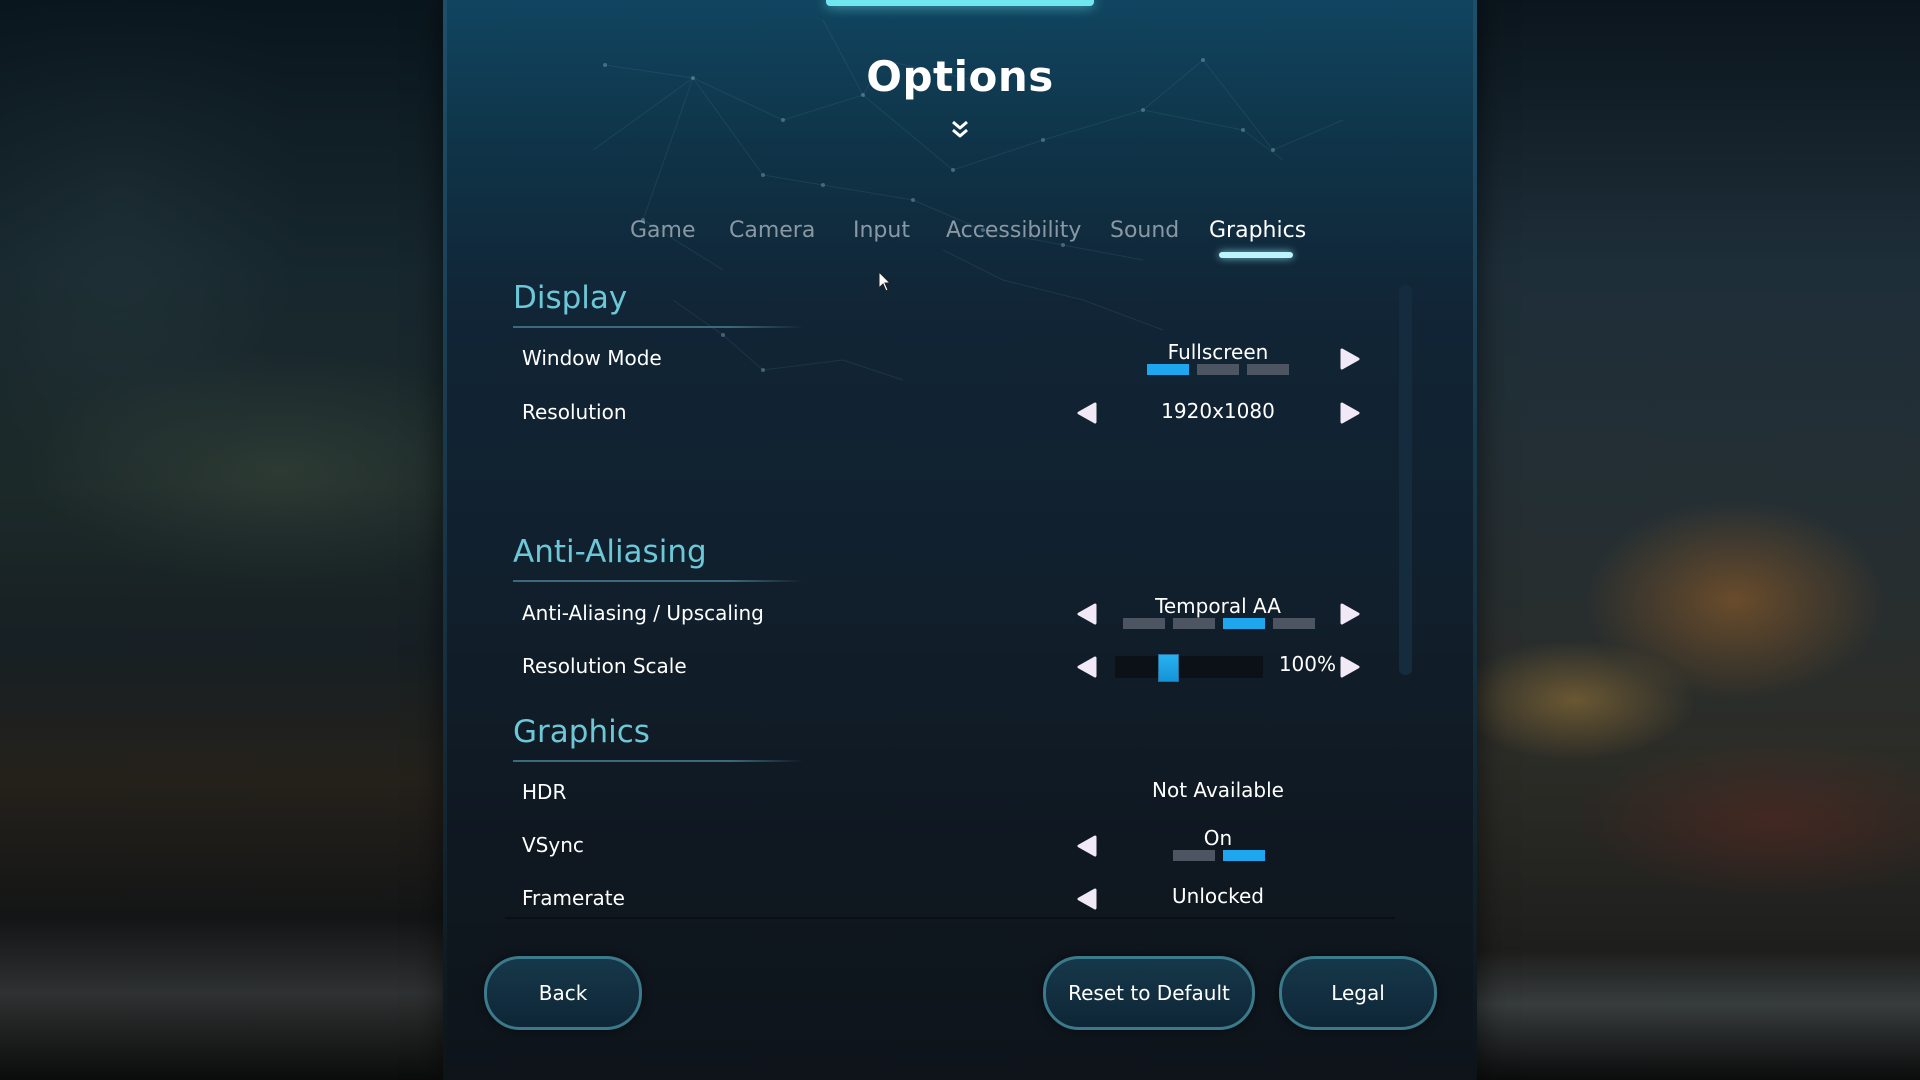 The width and height of the screenshot is (1920, 1080). I want to click on tab-game: Game, so click(663, 230).